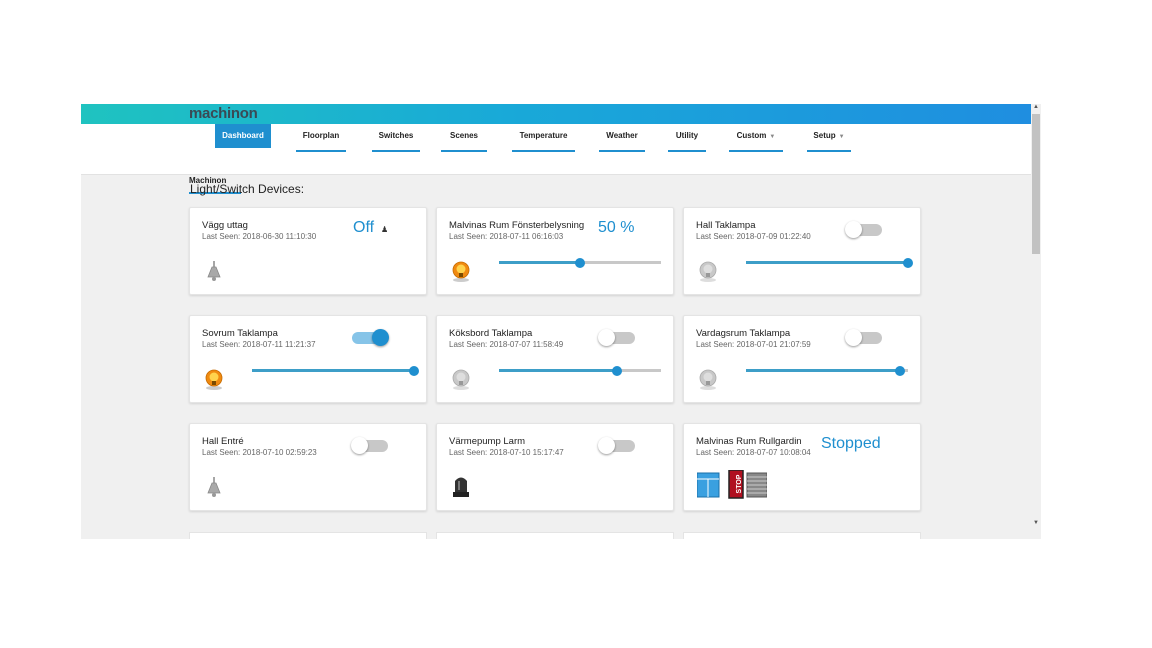 The height and width of the screenshot is (648, 1152). I want to click on device-last-seen: Last Seen: 2018-07-01 21:07:59, so click(753, 344).